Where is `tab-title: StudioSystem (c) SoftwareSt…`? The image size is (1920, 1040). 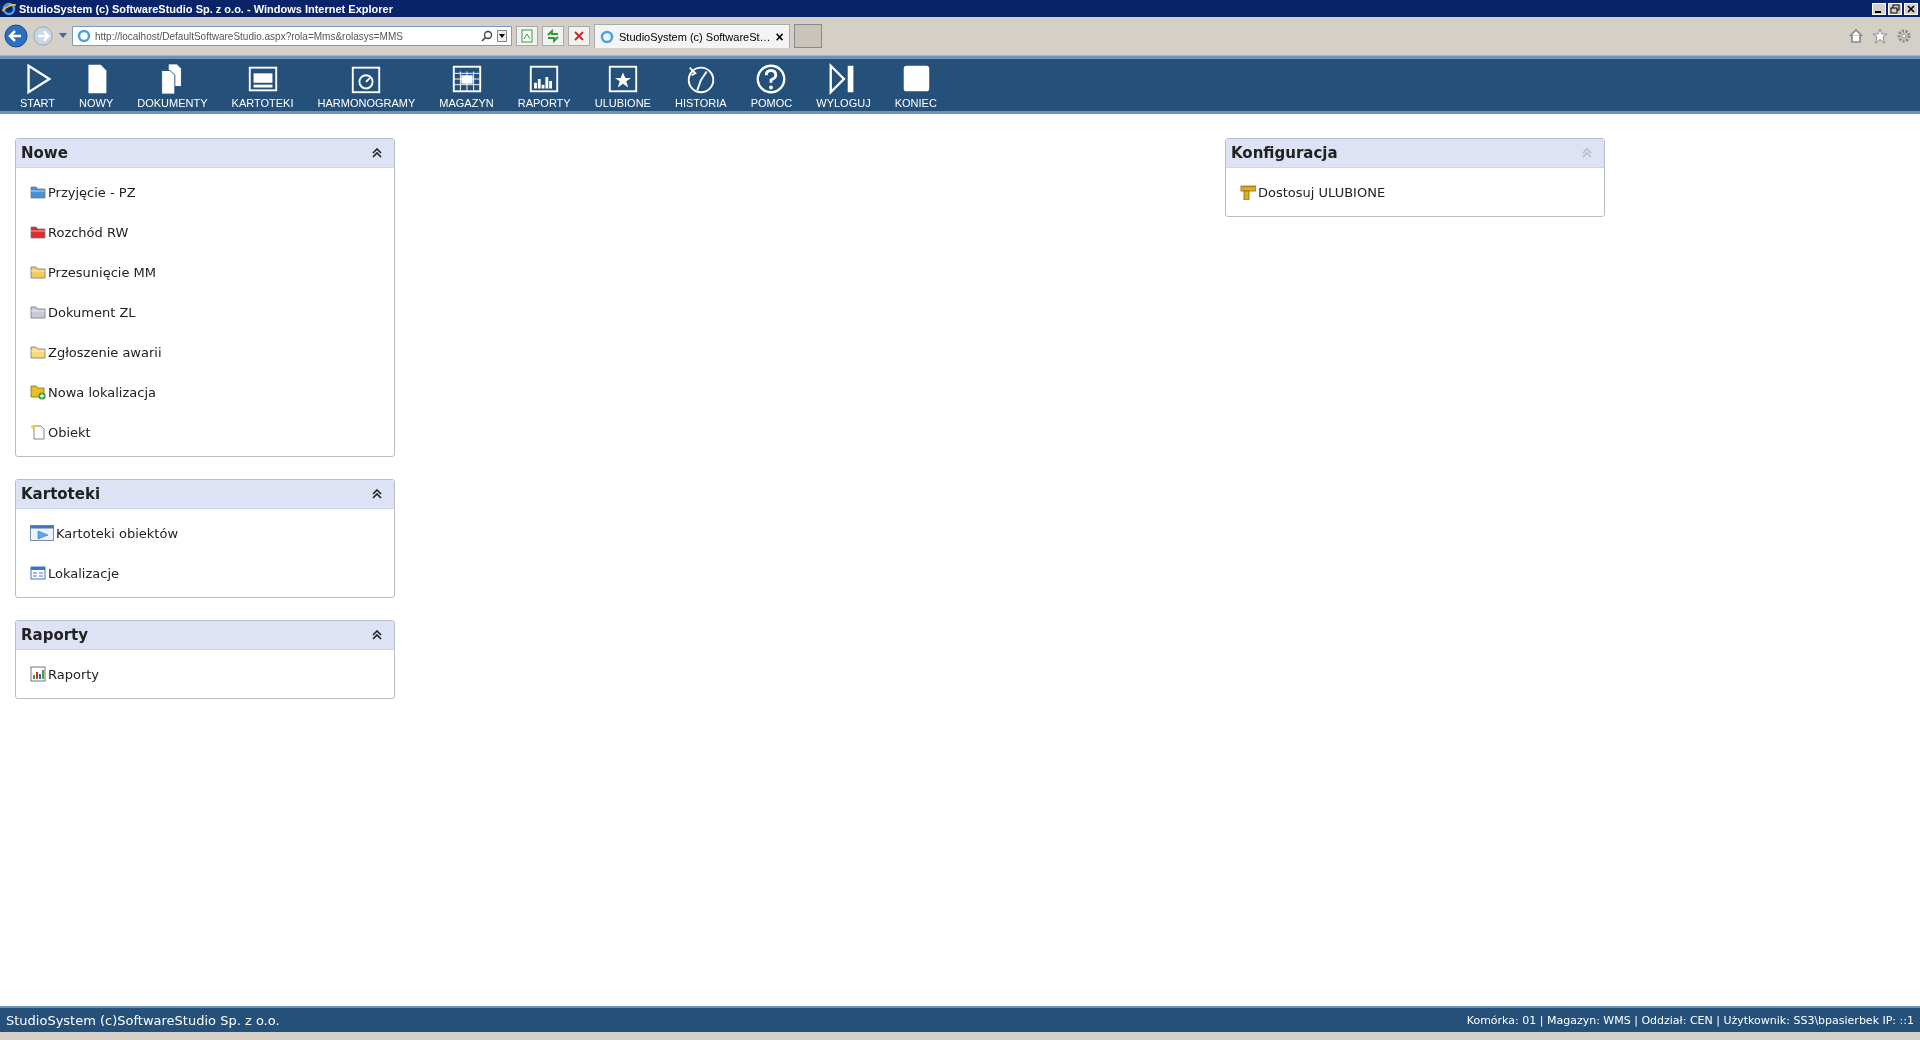 tab-title: StudioSystem (c) SoftwareSt… is located at coordinates (695, 36).